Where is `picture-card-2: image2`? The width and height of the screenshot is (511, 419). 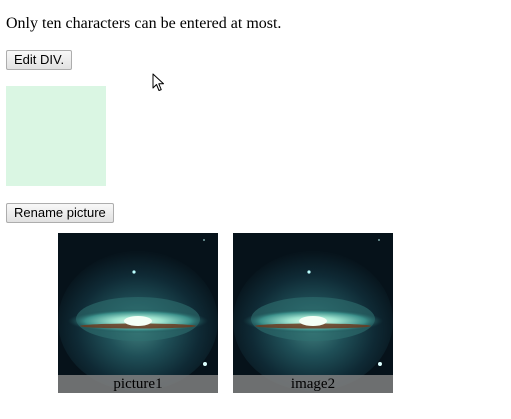
picture-card-2: image2 is located at coordinates (313, 313).